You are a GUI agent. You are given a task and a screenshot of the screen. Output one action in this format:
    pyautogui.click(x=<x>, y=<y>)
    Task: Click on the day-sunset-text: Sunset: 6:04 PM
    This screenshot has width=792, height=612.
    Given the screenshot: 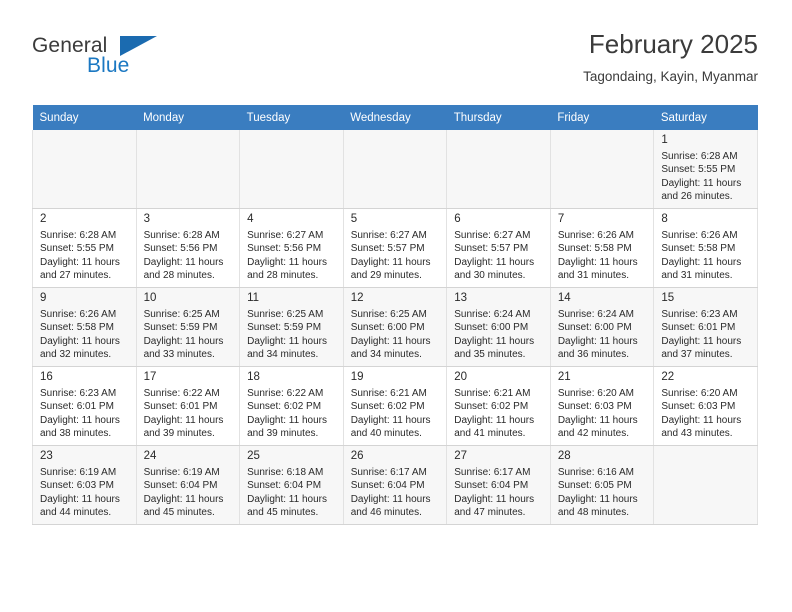 What is the action you would take?
    pyautogui.click(x=387, y=486)
    